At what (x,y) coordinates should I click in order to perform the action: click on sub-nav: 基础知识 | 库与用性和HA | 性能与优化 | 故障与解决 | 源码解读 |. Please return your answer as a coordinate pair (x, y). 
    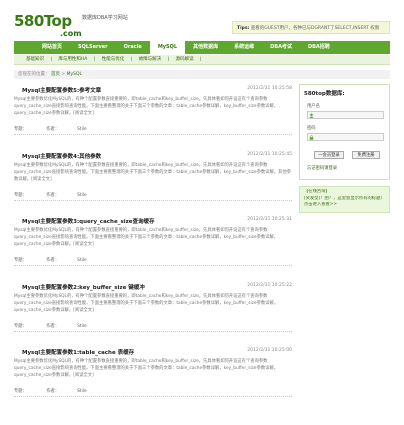
    Looking at the image, I should click on (202, 60).